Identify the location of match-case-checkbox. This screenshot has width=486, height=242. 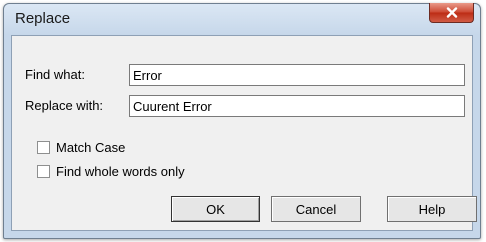
(43, 147).